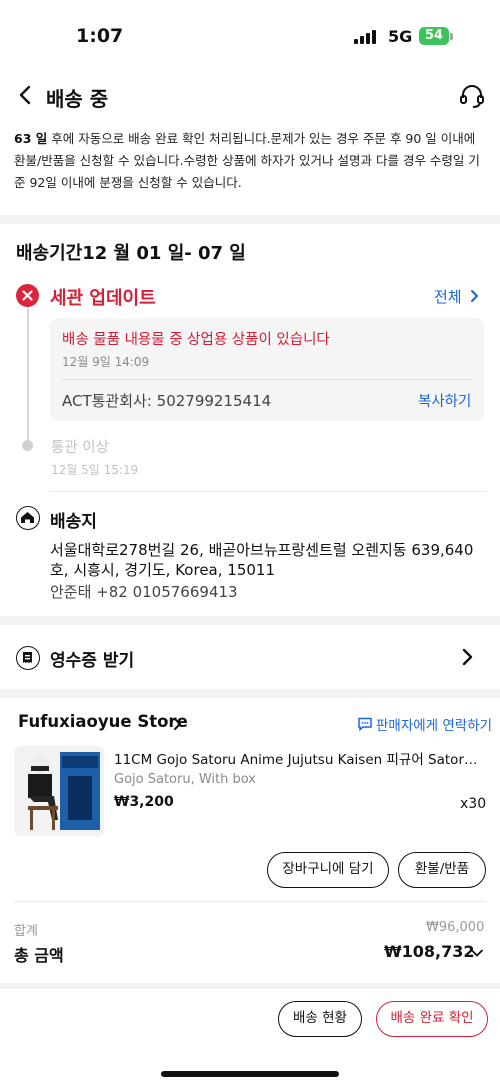  Describe the element at coordinates (167, 401) in the screenshot. I see `customs-tracking-number: ACT통관회사: 502799215414` at that location.